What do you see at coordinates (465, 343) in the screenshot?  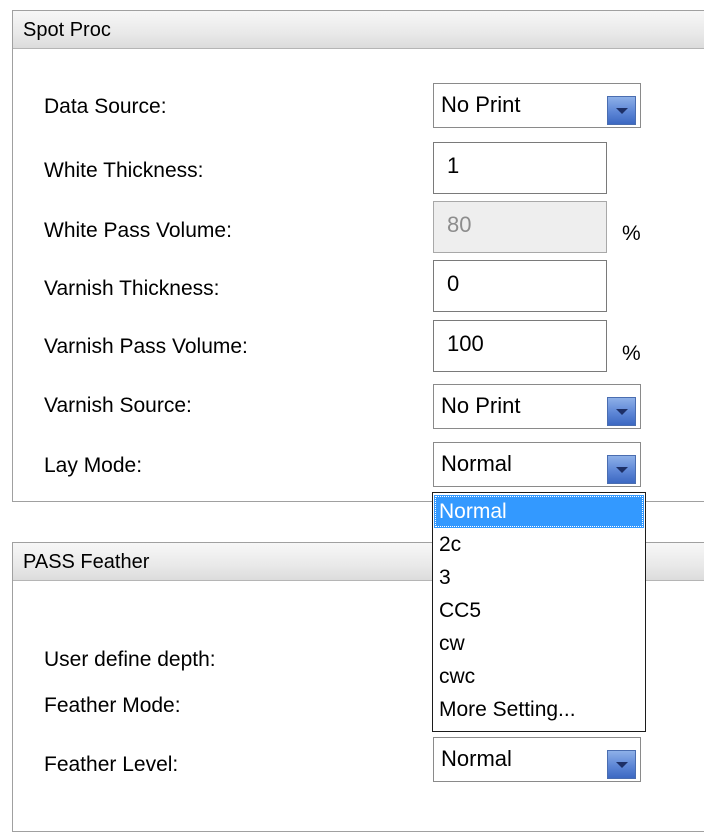 I see `varnish-pass-volume-value: 100` at bounding box center [465, 343].